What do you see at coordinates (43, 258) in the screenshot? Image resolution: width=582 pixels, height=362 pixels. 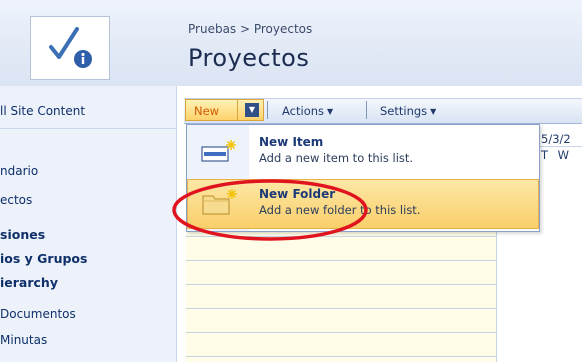 I see `nav-item-usuarios-y-grupos: ios y Grupos` at bounding box center [43, 258].